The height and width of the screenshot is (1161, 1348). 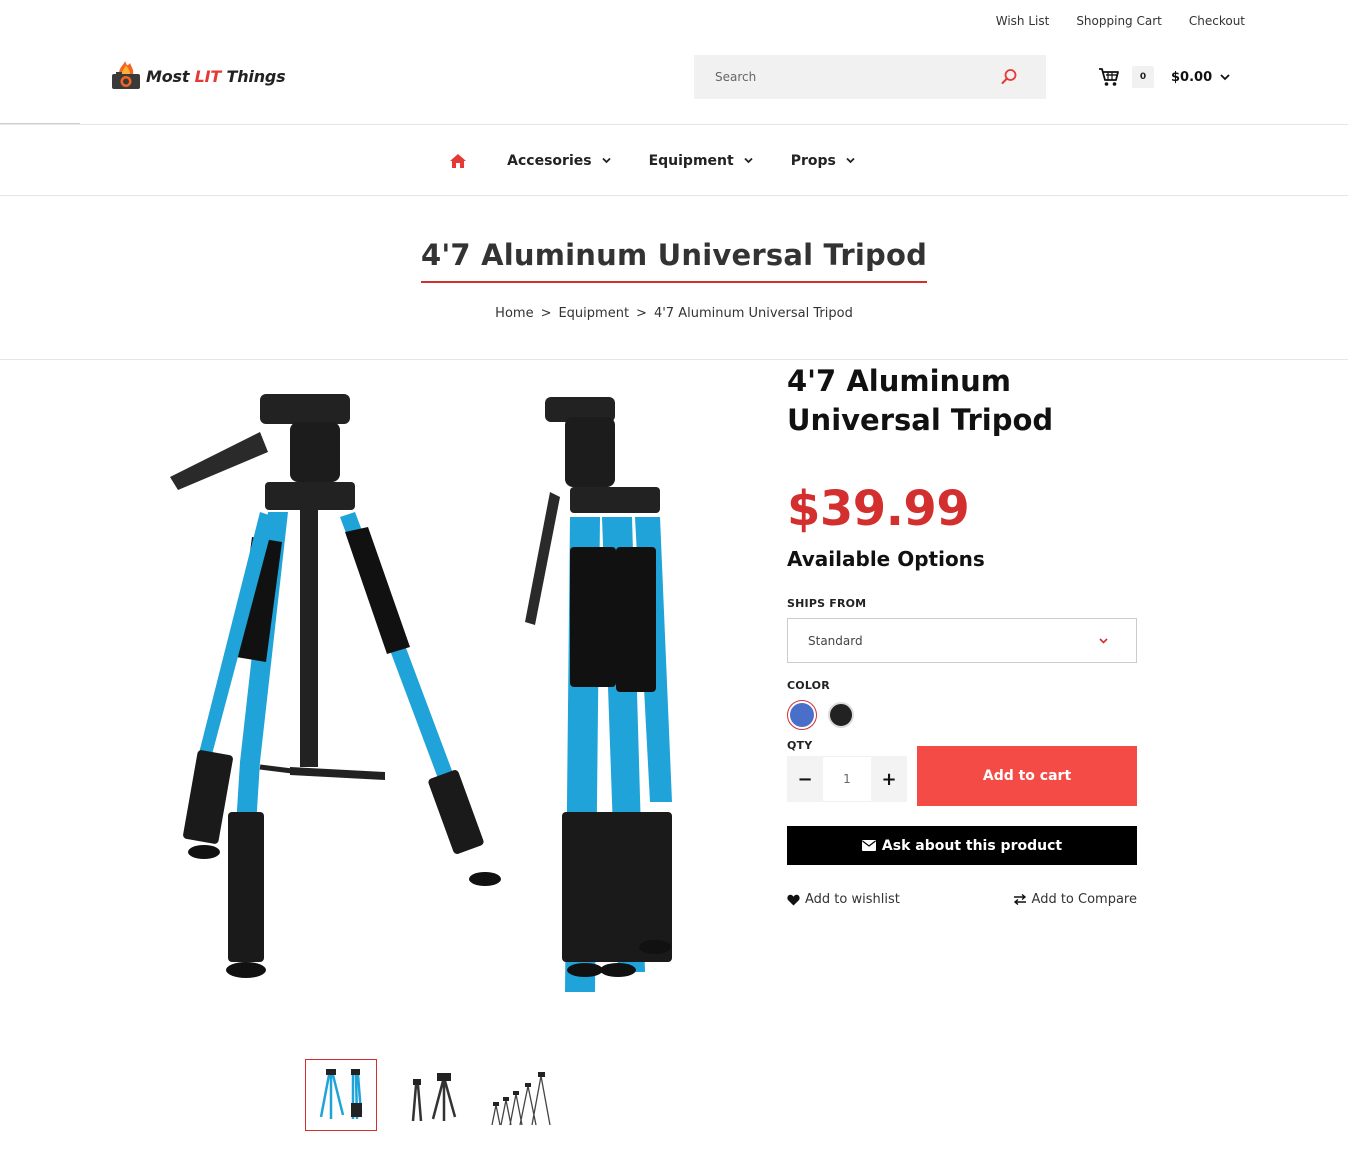 I want to click on ships-from-label: SHIPS FROM, so click(x=827, y=603).